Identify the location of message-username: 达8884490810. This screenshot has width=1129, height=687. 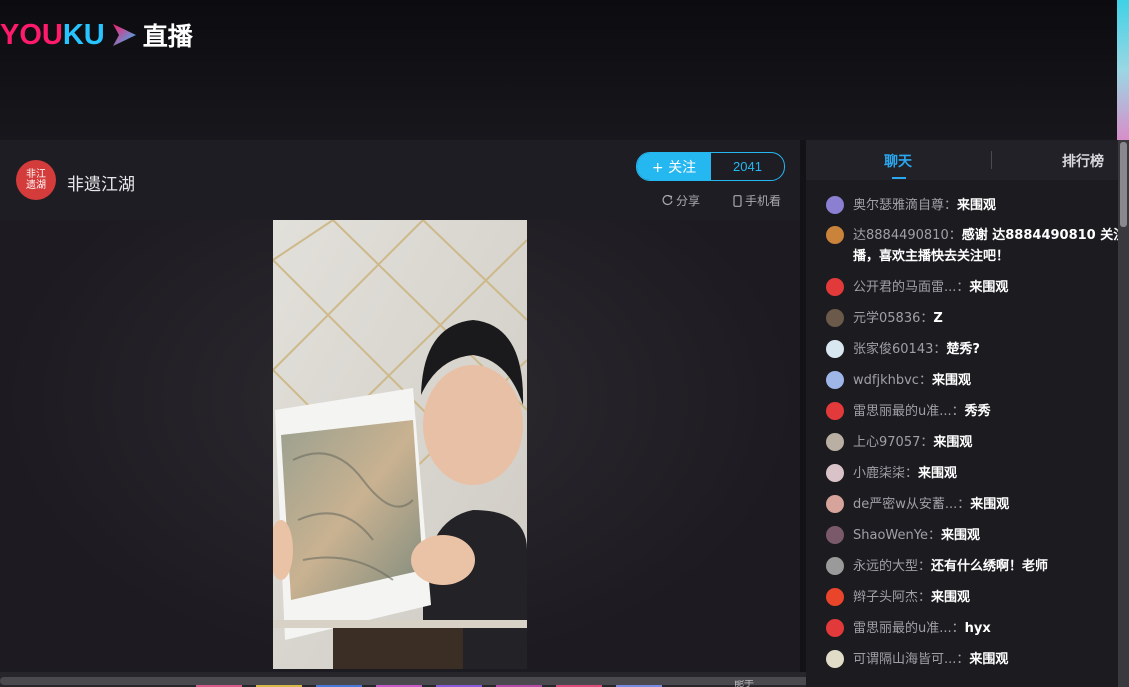
(901, 235).